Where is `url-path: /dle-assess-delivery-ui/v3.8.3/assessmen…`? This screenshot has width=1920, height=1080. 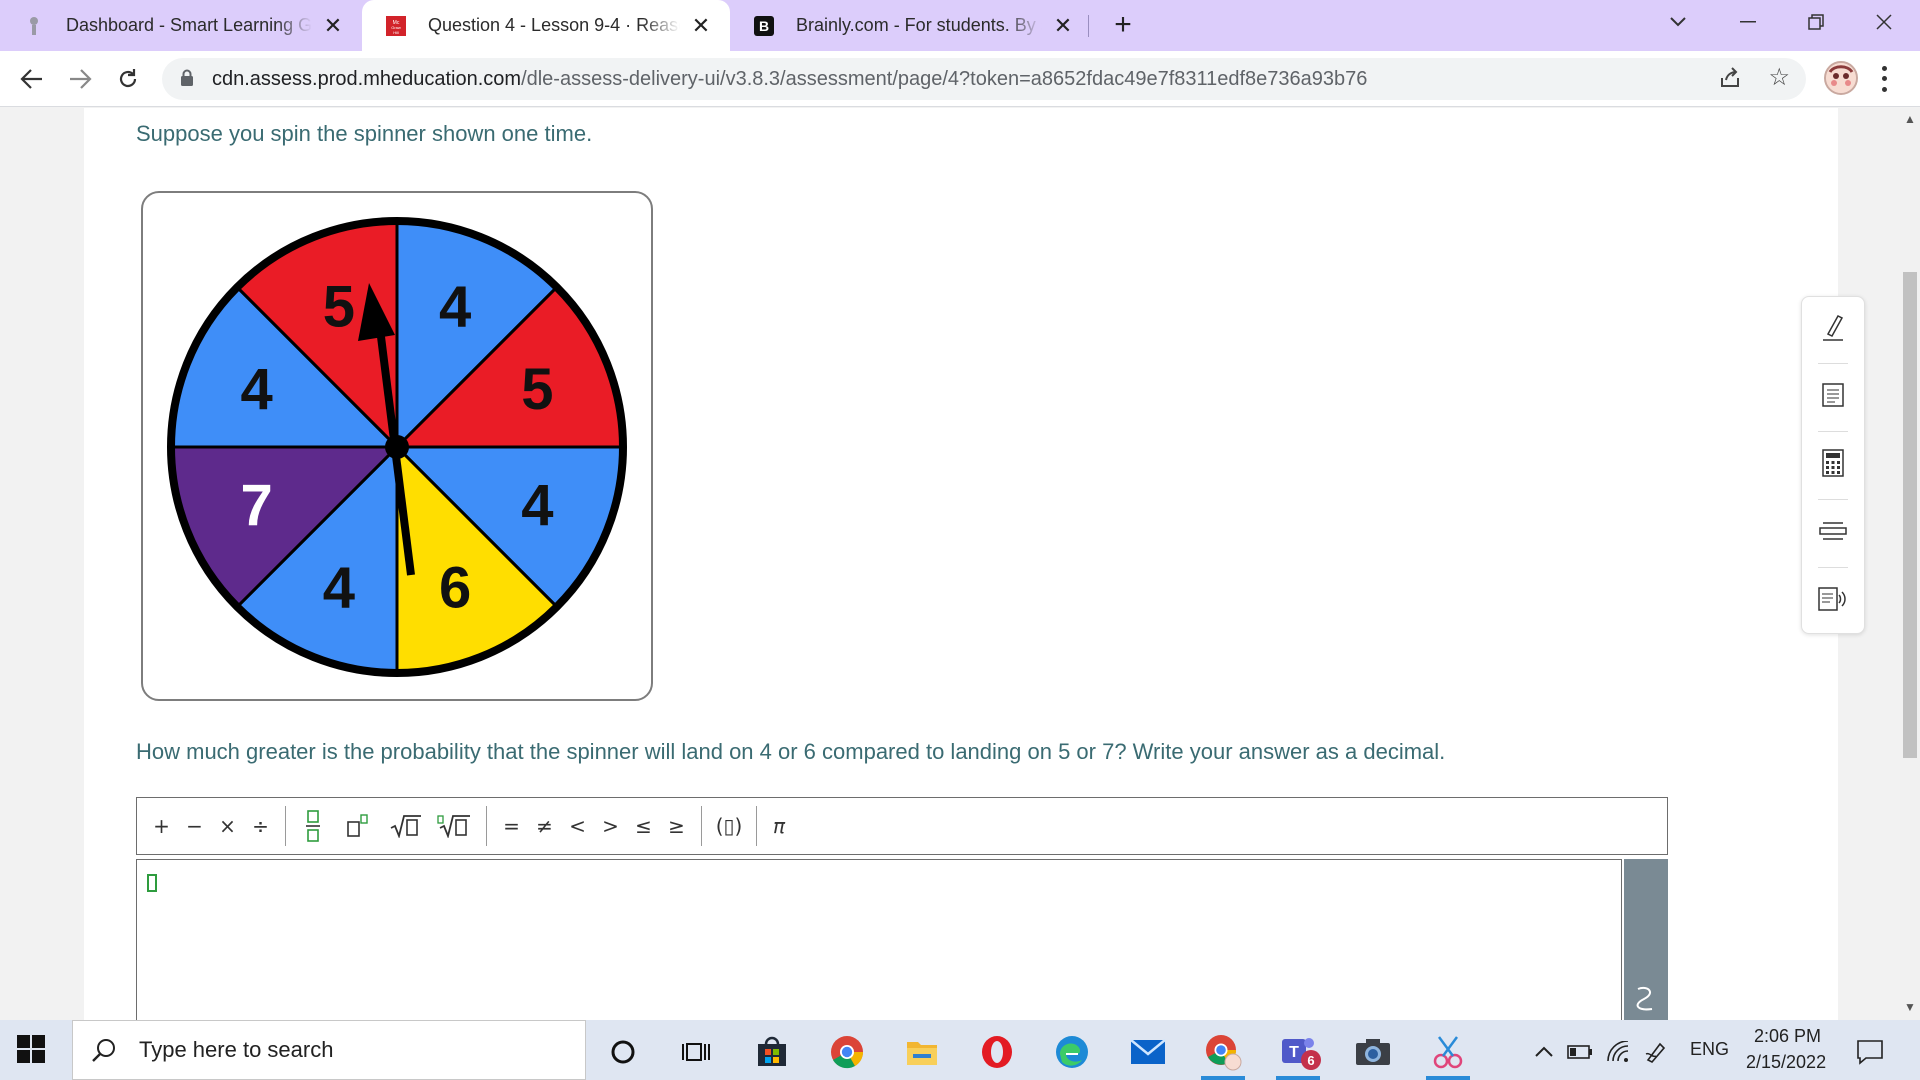 url-path: /dle-assess-delivery-ui/v3.8.3/assessmen… is located at coordinates (944, 79).